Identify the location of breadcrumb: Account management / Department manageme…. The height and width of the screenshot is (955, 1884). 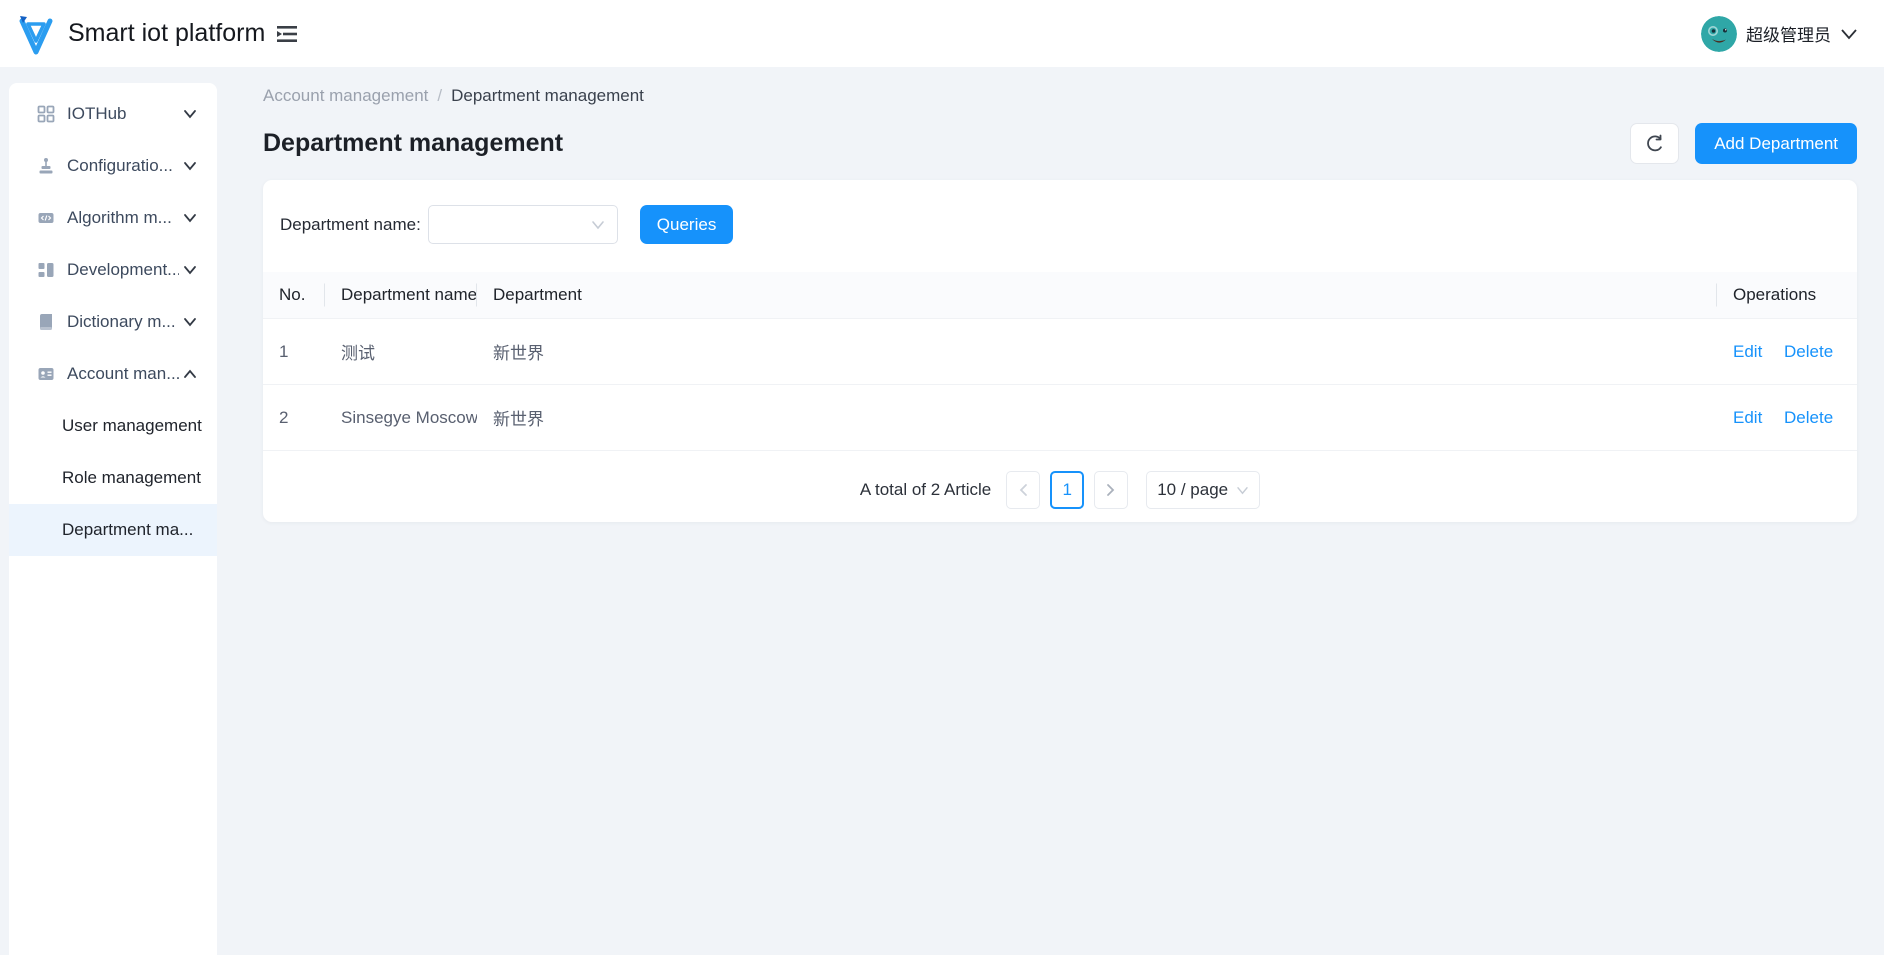
(1060, 96).